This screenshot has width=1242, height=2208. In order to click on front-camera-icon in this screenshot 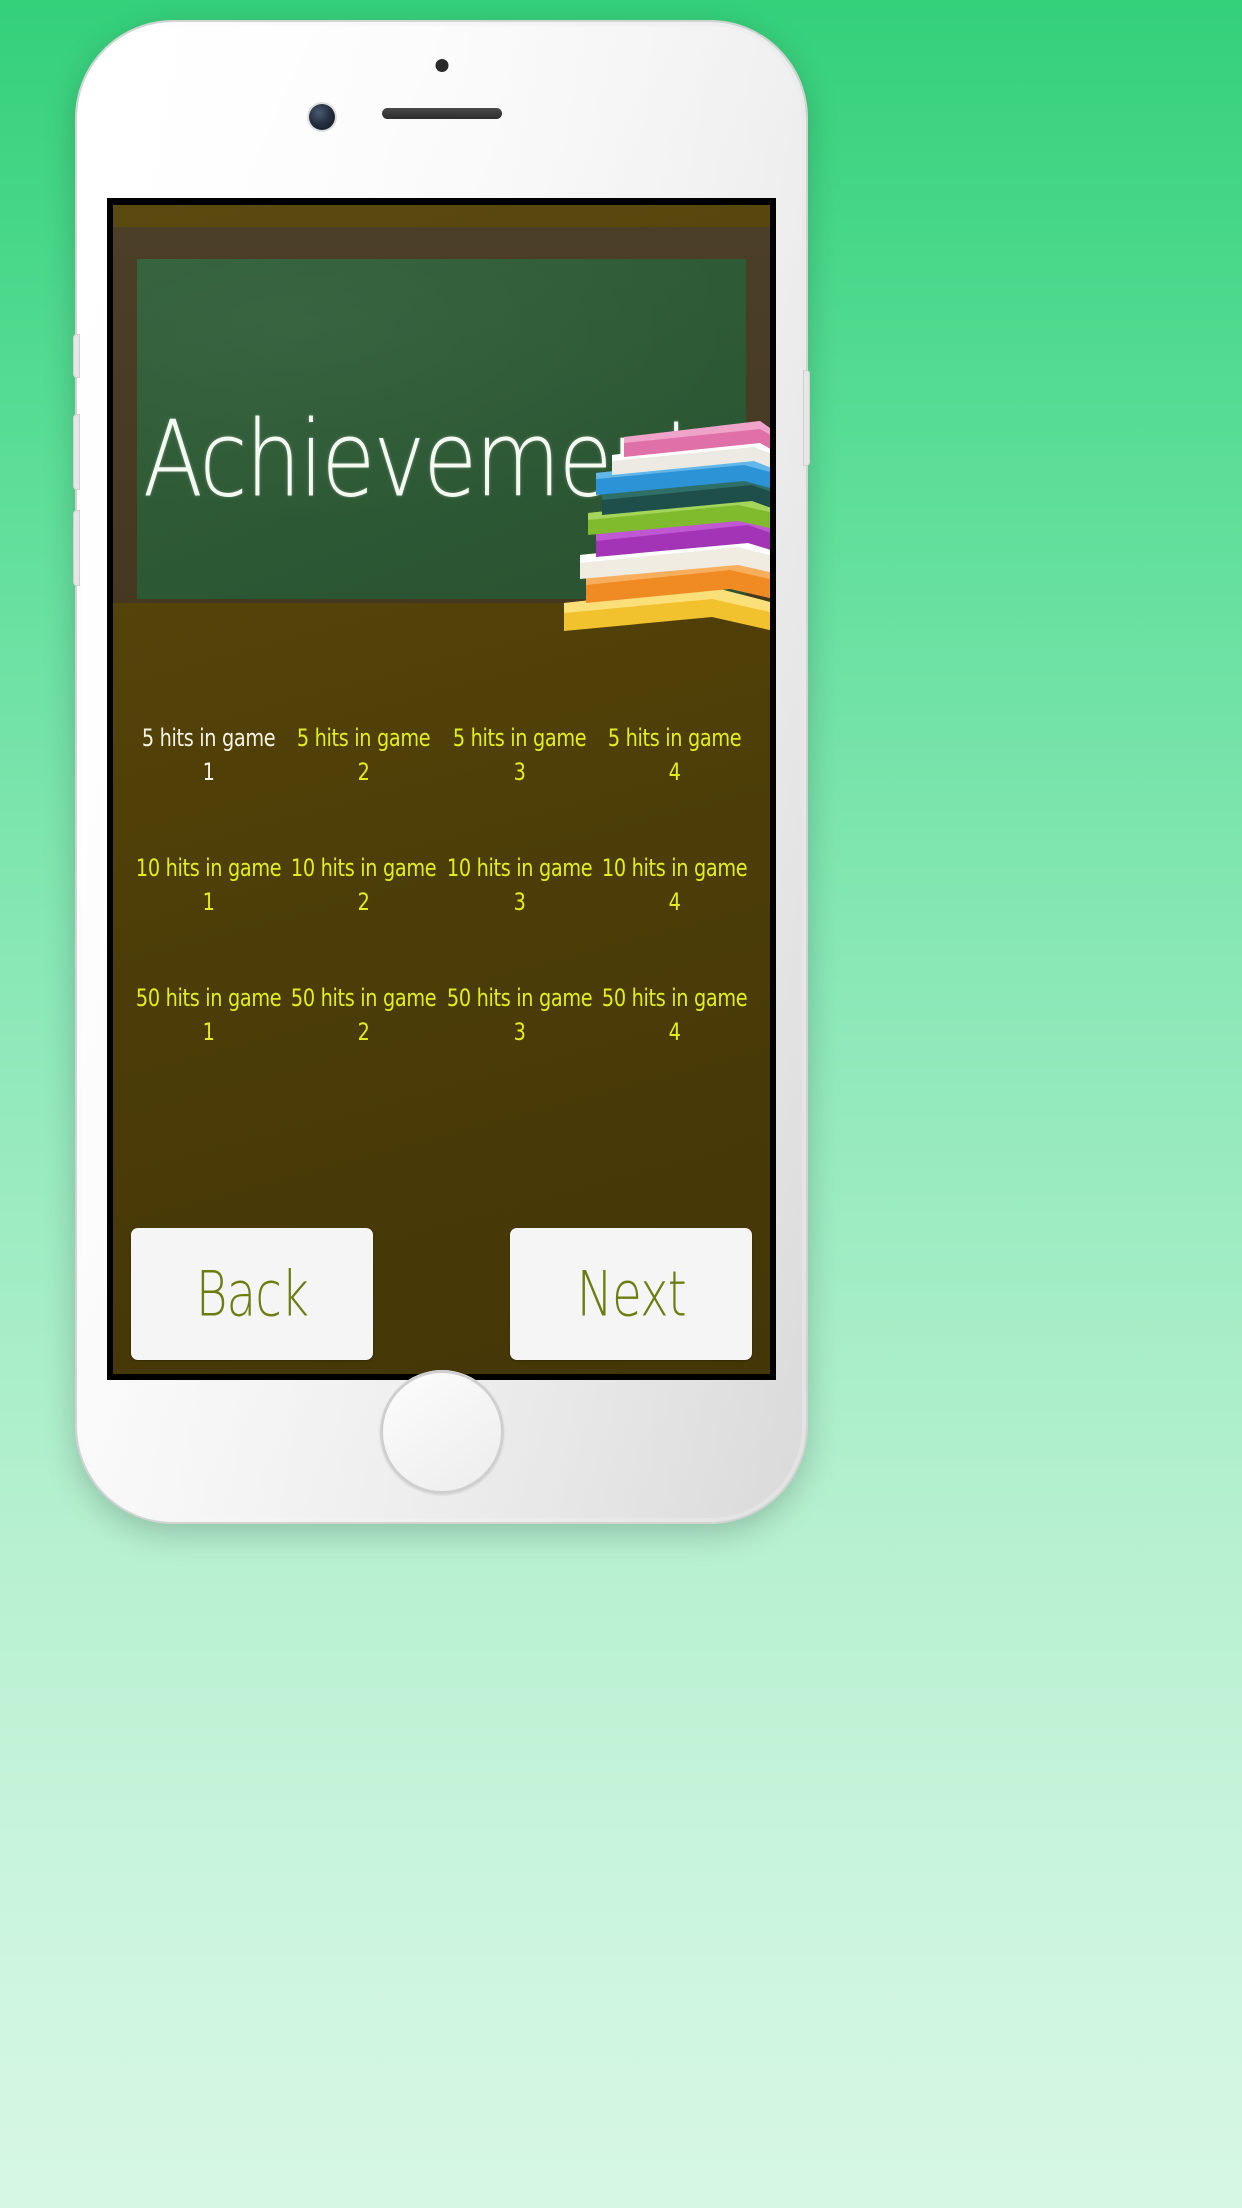, I will do `click(322, 117)`.